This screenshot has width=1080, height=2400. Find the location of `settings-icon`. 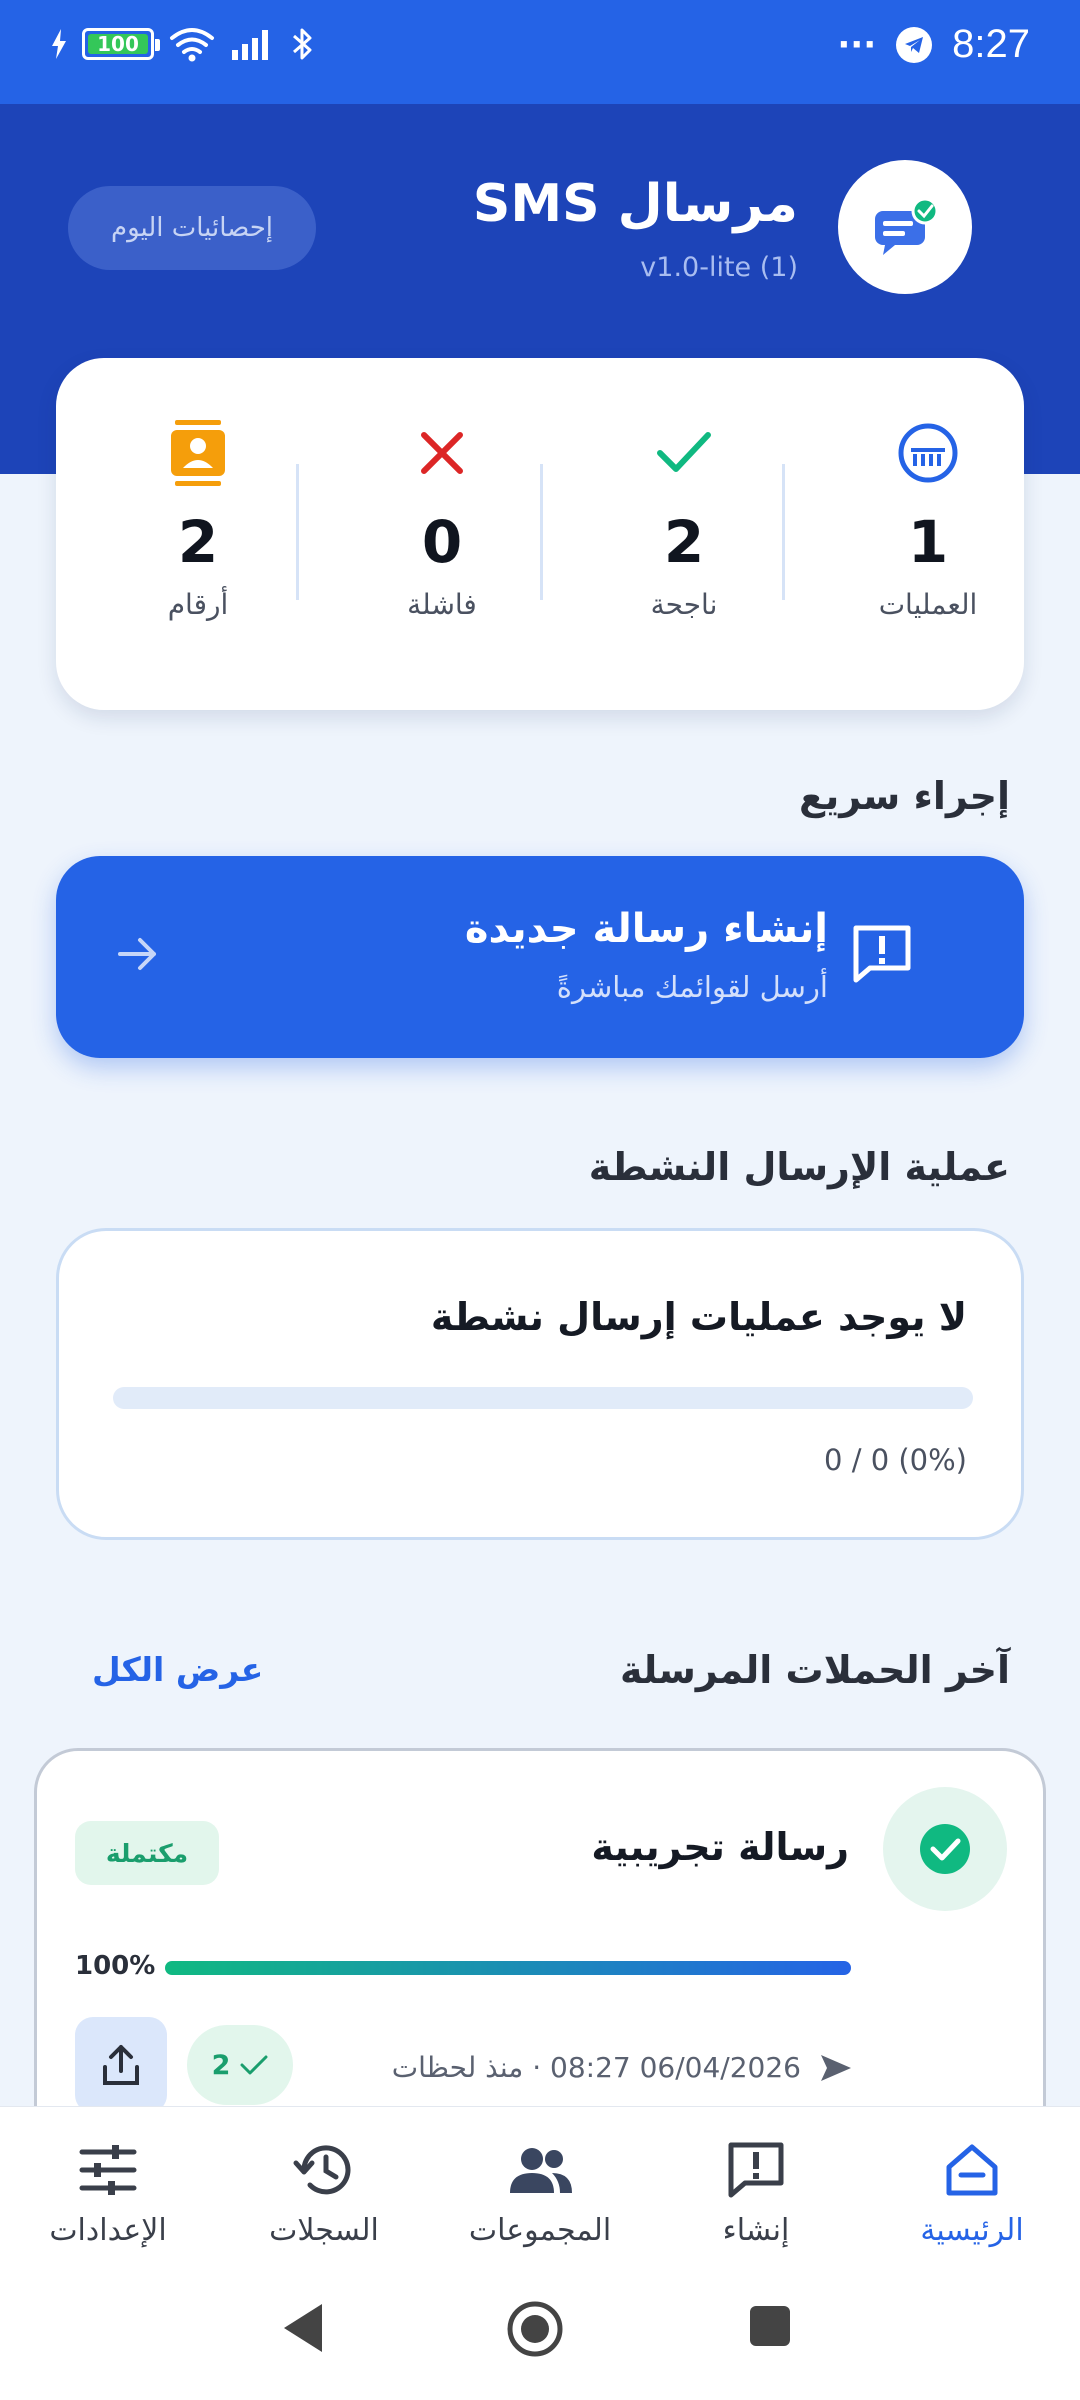

settings-icon is located at coordinates (108, 2170).